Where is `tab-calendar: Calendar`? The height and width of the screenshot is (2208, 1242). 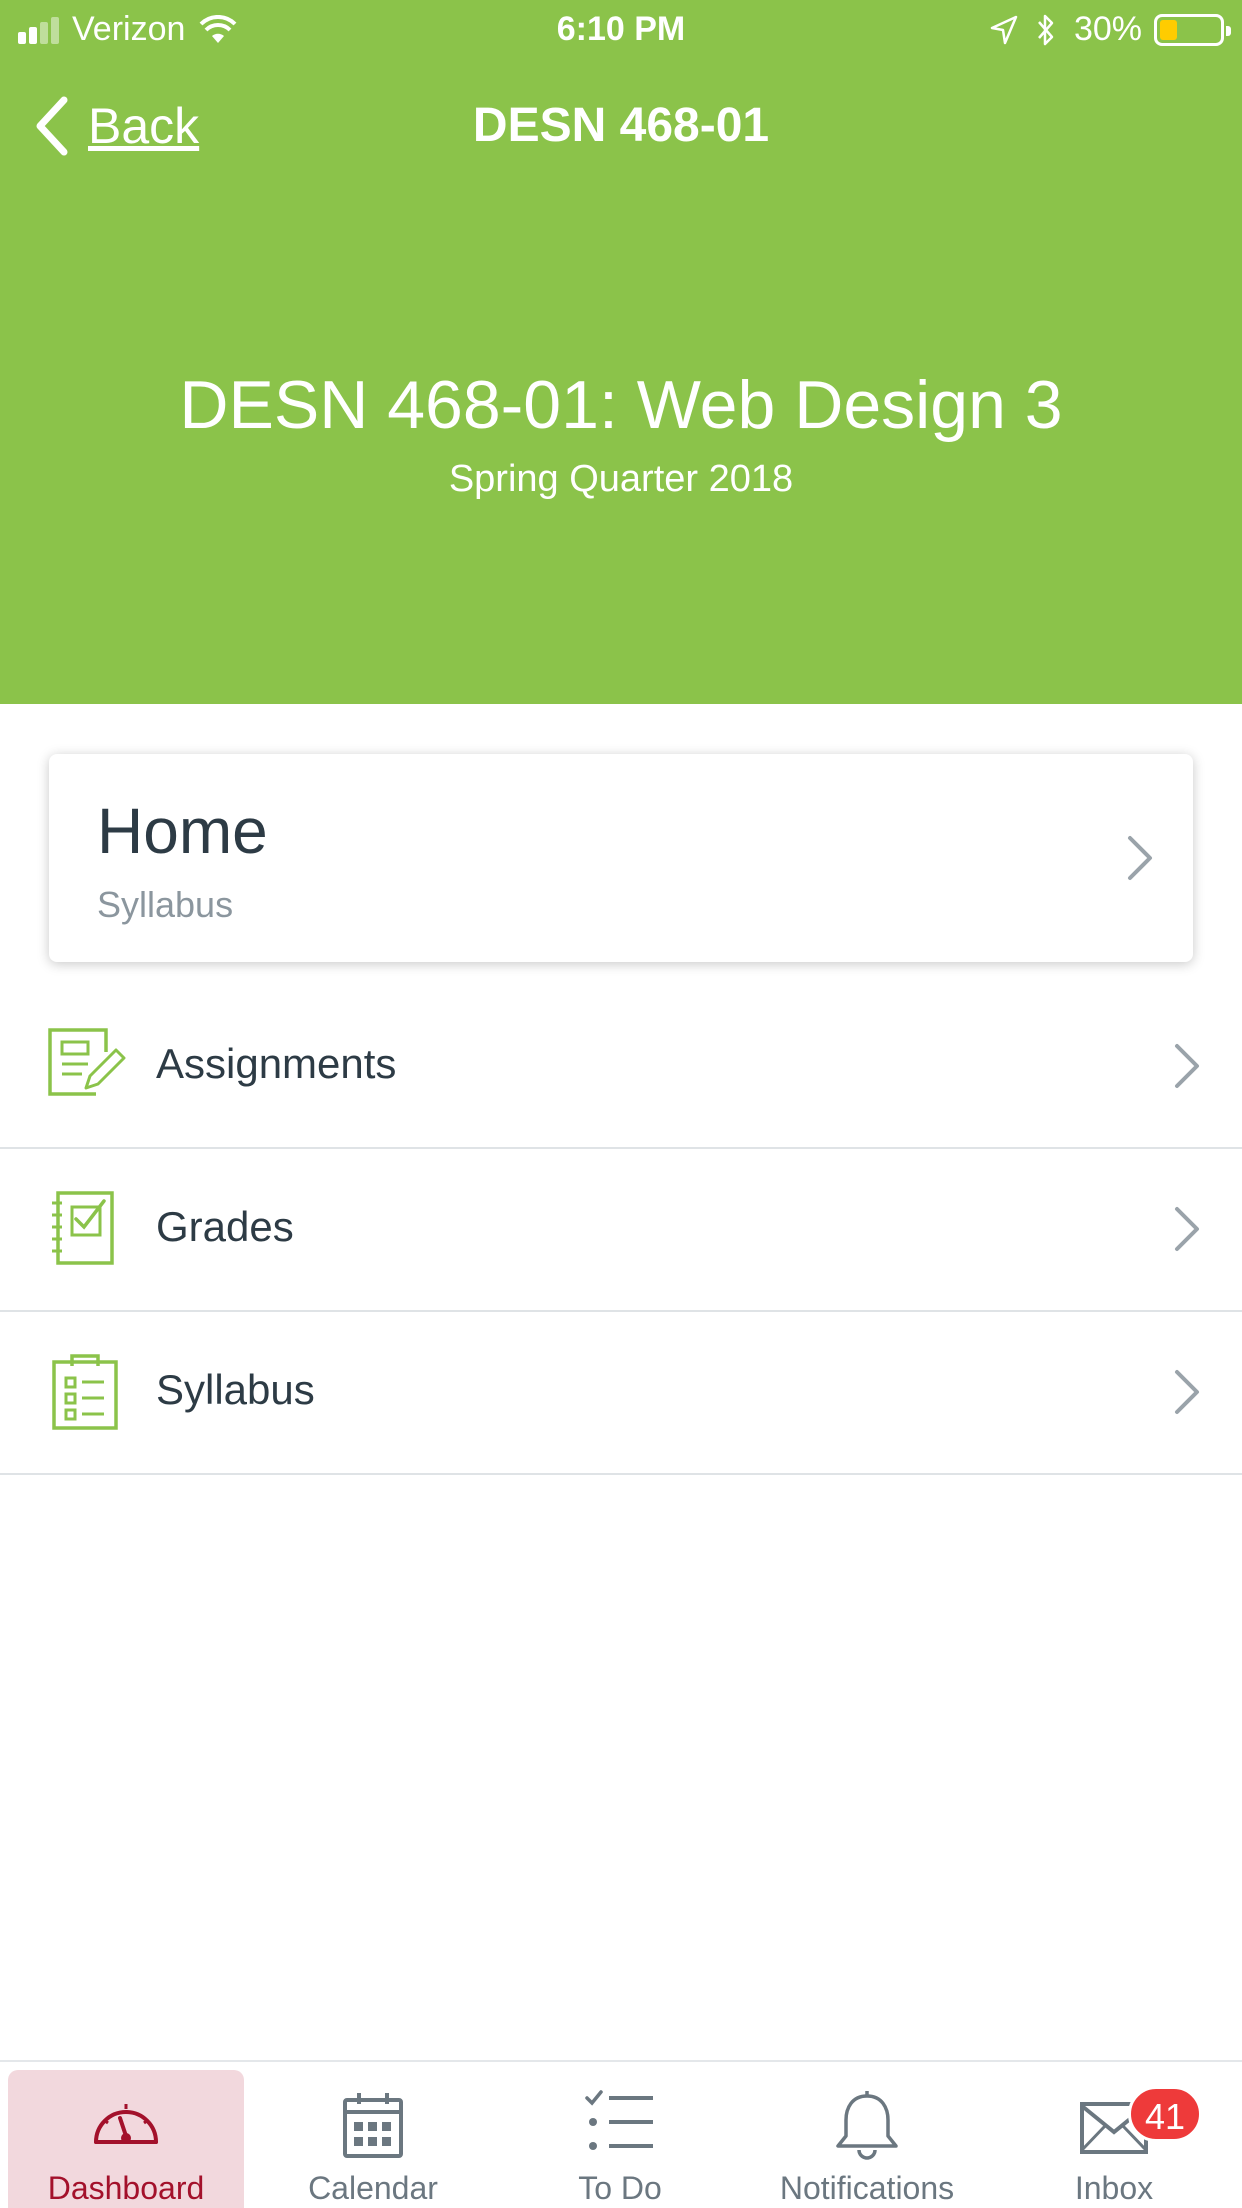 tab-calendar: Calendar is located at coordinates (373, 2139).